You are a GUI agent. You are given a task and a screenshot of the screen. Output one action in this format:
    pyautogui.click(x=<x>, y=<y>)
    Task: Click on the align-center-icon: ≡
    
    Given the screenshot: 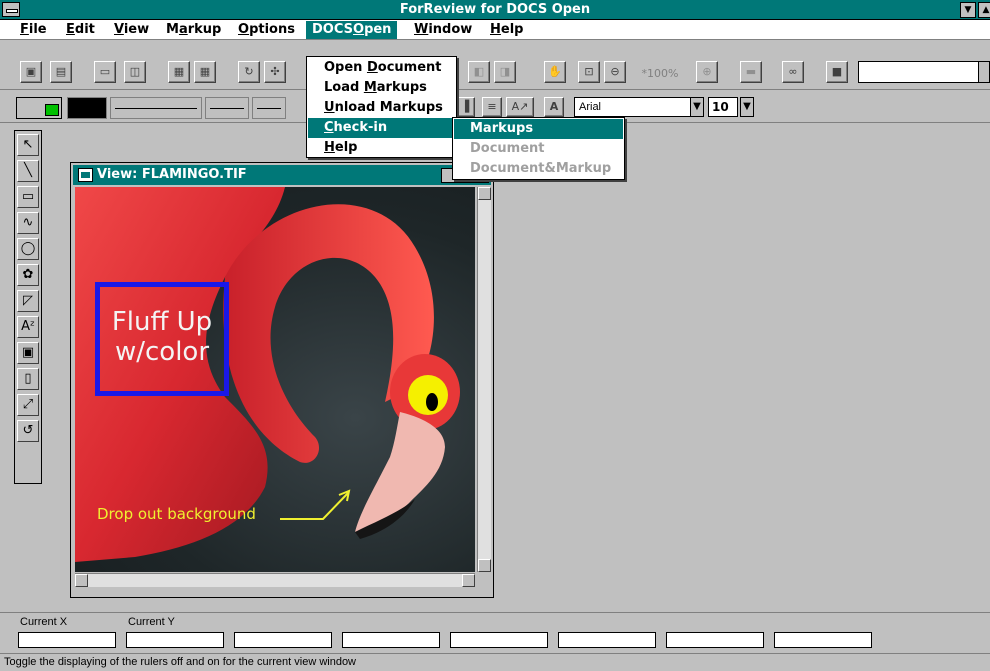 What is the action you would take?
    pyautogui.click(x=492, y=107)
    